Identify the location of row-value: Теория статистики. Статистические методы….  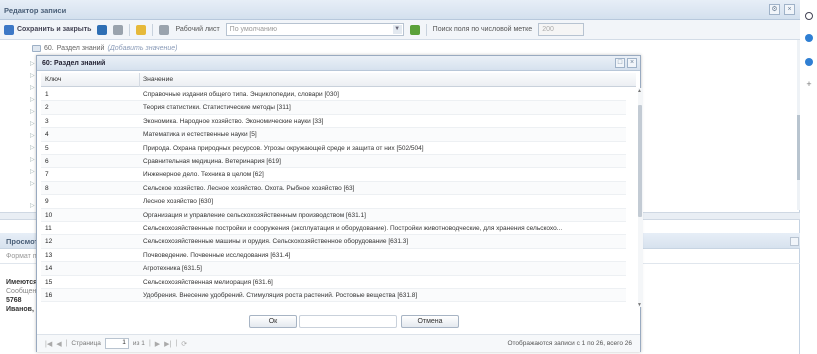
(217, 108).